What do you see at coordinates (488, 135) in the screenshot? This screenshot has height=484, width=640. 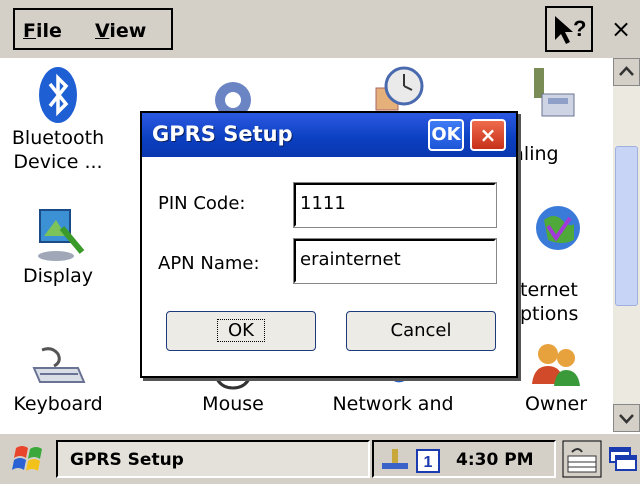 I see `dialog-close-button: ×` at bounding box center [488, 135].